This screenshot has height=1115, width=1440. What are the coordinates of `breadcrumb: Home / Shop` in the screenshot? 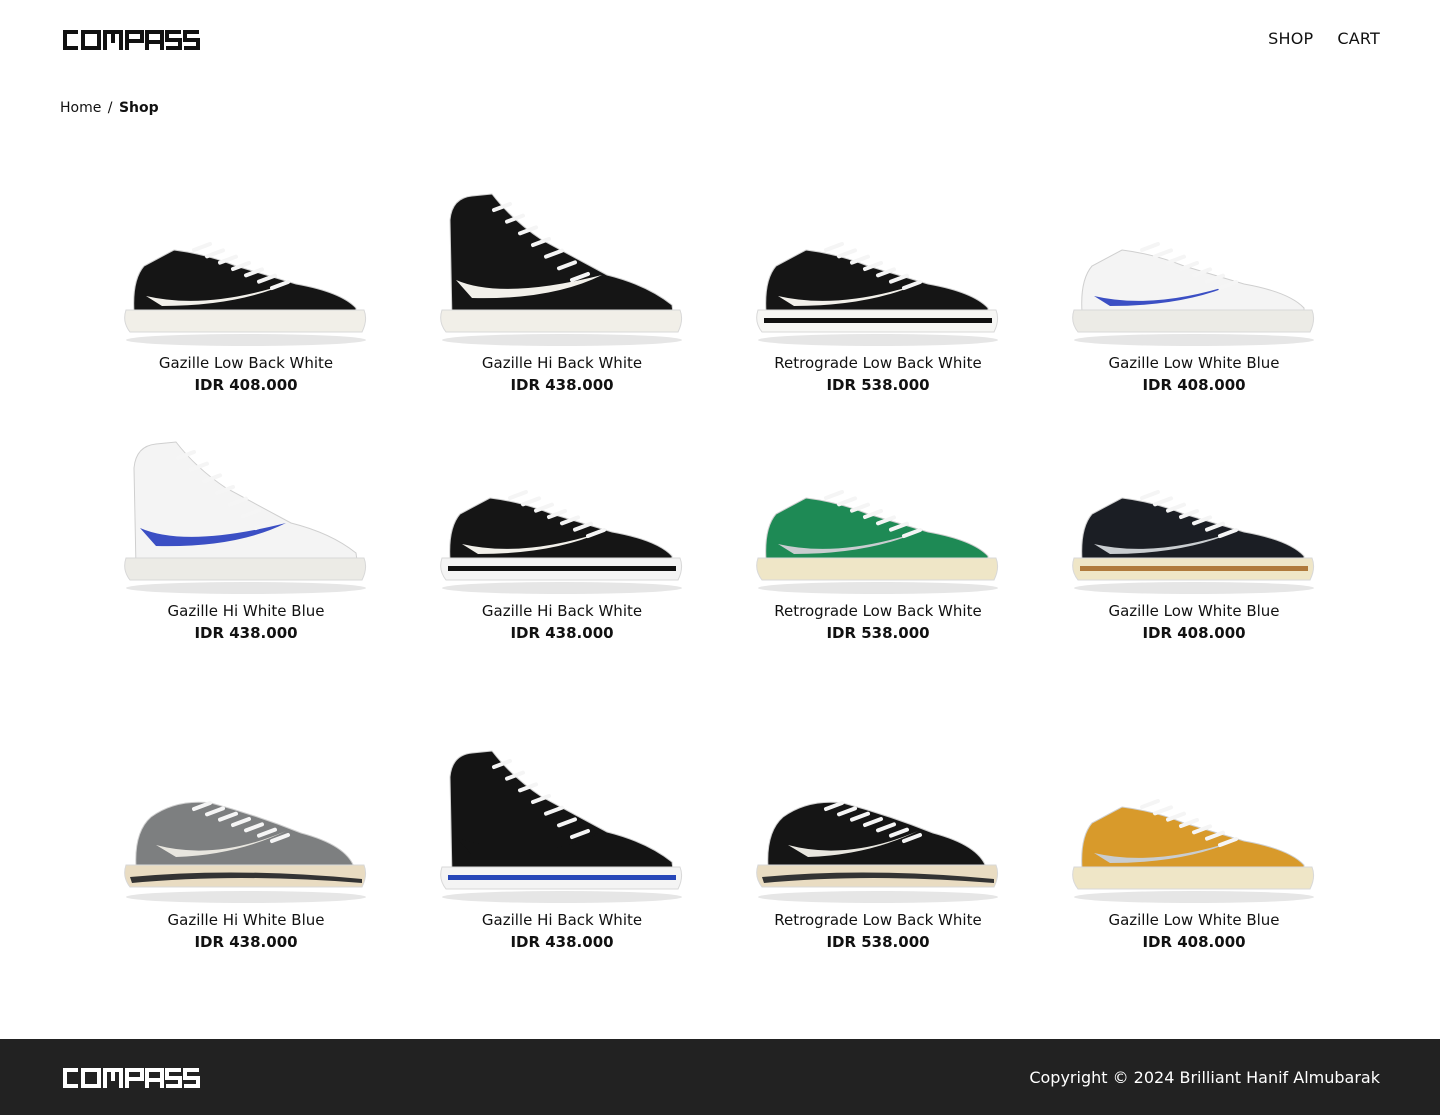 It's located at (109, 108).